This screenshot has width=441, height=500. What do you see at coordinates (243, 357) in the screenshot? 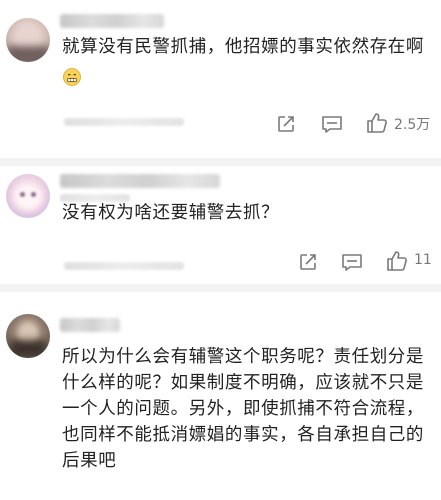
I see `comment-text-line: 所以为什么会有辅警这个职务呢？责任划分是` at bounding box center [243, 357].